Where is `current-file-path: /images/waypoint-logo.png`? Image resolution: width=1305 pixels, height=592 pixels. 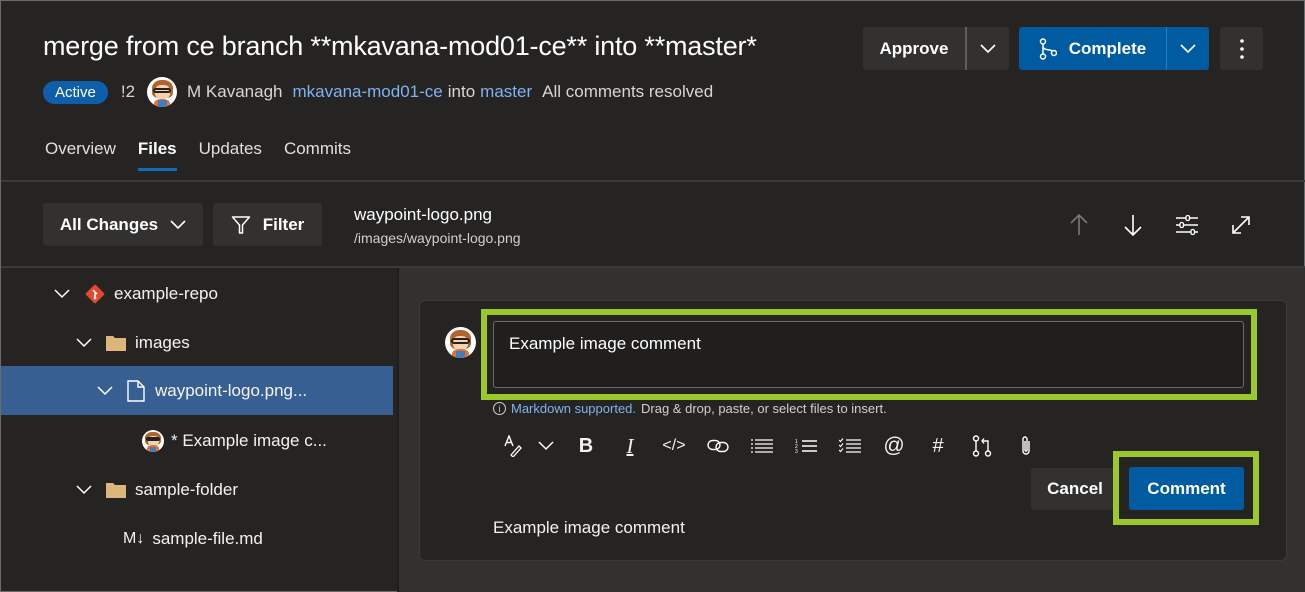 current-file-path: /images/waypoint-logo.png is located at coordinates (437, 238).